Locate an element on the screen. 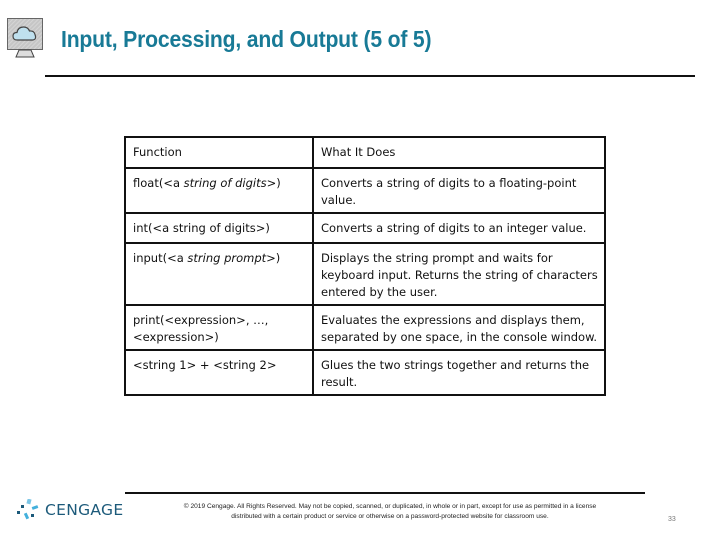 This screenshot has width=720, height=540. function-name: input is located at coordinates (148, 258).